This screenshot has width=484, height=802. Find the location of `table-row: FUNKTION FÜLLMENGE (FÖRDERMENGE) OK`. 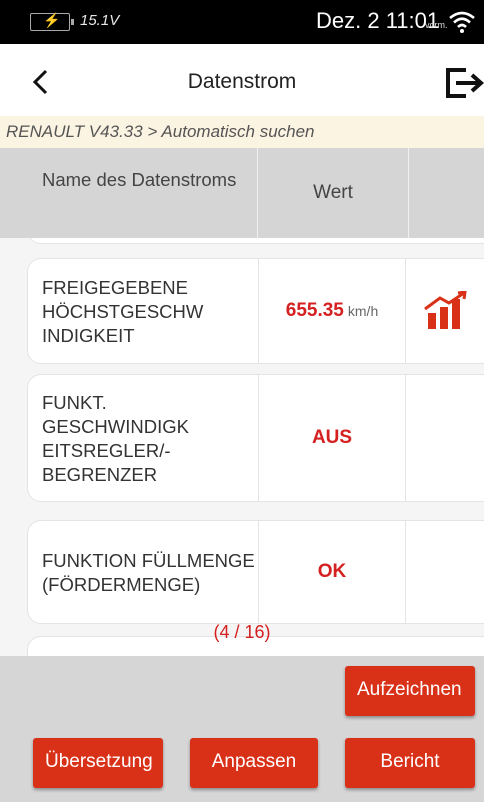

table-row: FUNKTION FÜLLMENGE (FÖRDERMENGE) OK is located at coordinates (255, 572).